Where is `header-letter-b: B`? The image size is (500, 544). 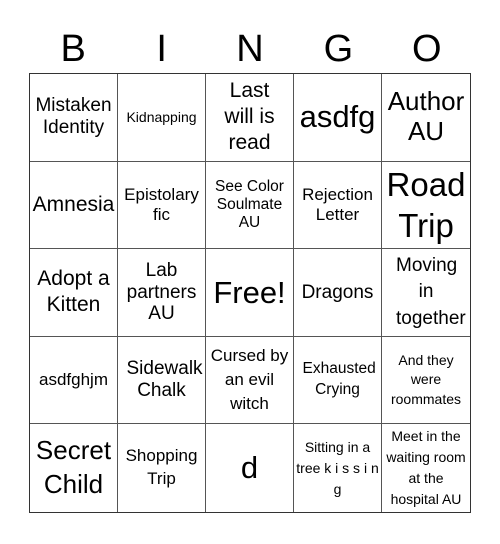
header-letter-b: B is located at coordinates (73, 49).